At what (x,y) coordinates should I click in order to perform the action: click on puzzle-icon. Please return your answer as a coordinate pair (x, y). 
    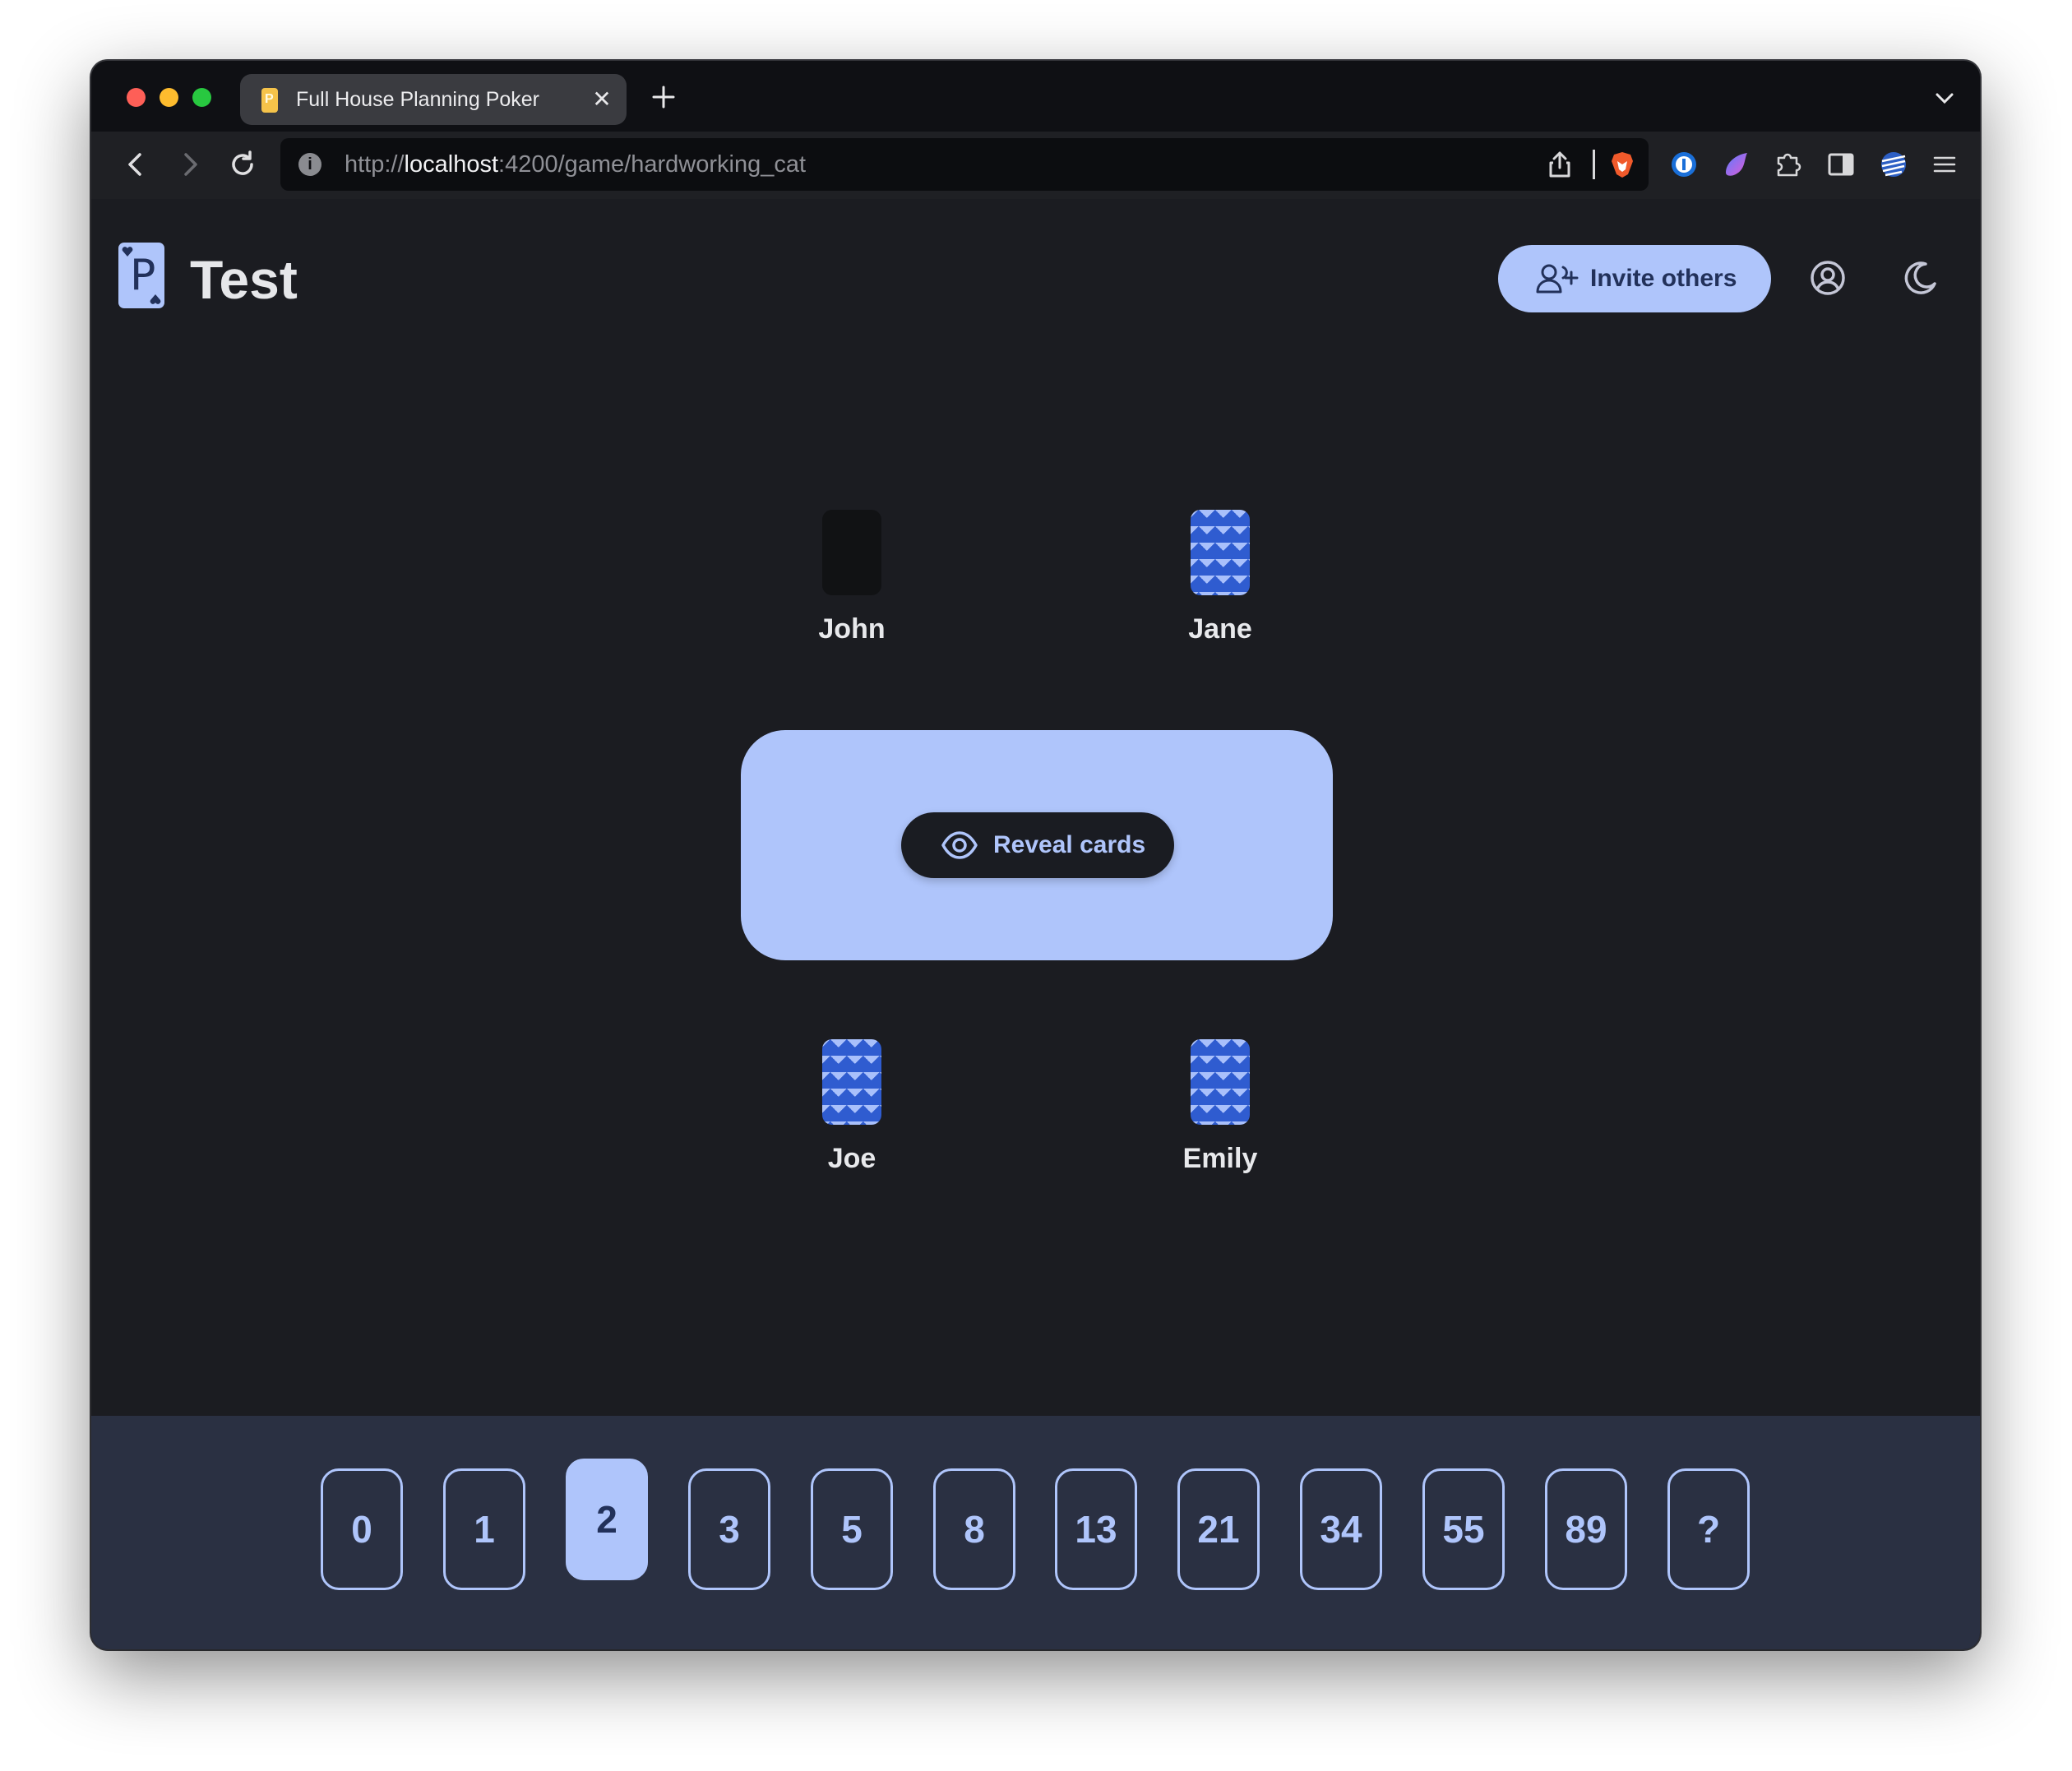
    Looking at the image, I should click on (1789, 164).